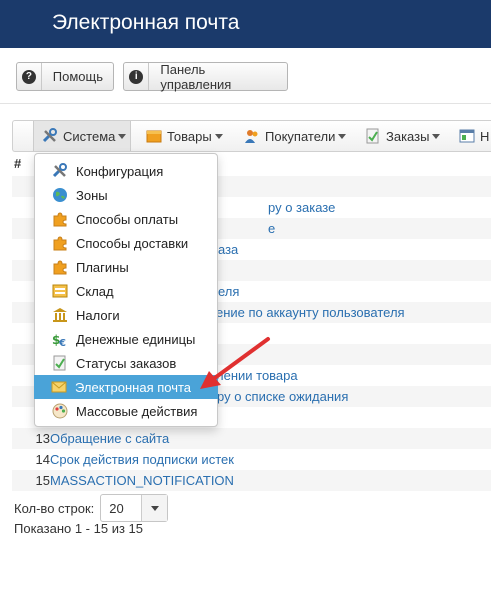 Image resolution: width=491 pixels, height=600 pixels. Describe the element at coordinates (251, 459) in the screenshot. I see `table-row: 14 Срок действия подписки истек` at that location.